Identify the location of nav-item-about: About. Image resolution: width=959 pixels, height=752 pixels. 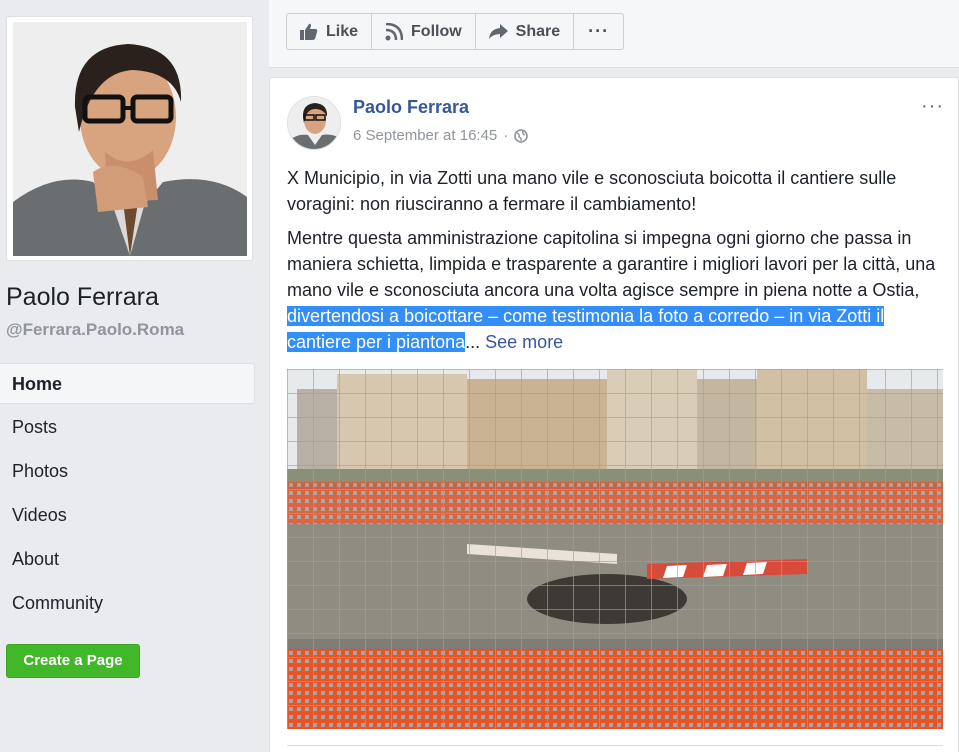
(127, 561).